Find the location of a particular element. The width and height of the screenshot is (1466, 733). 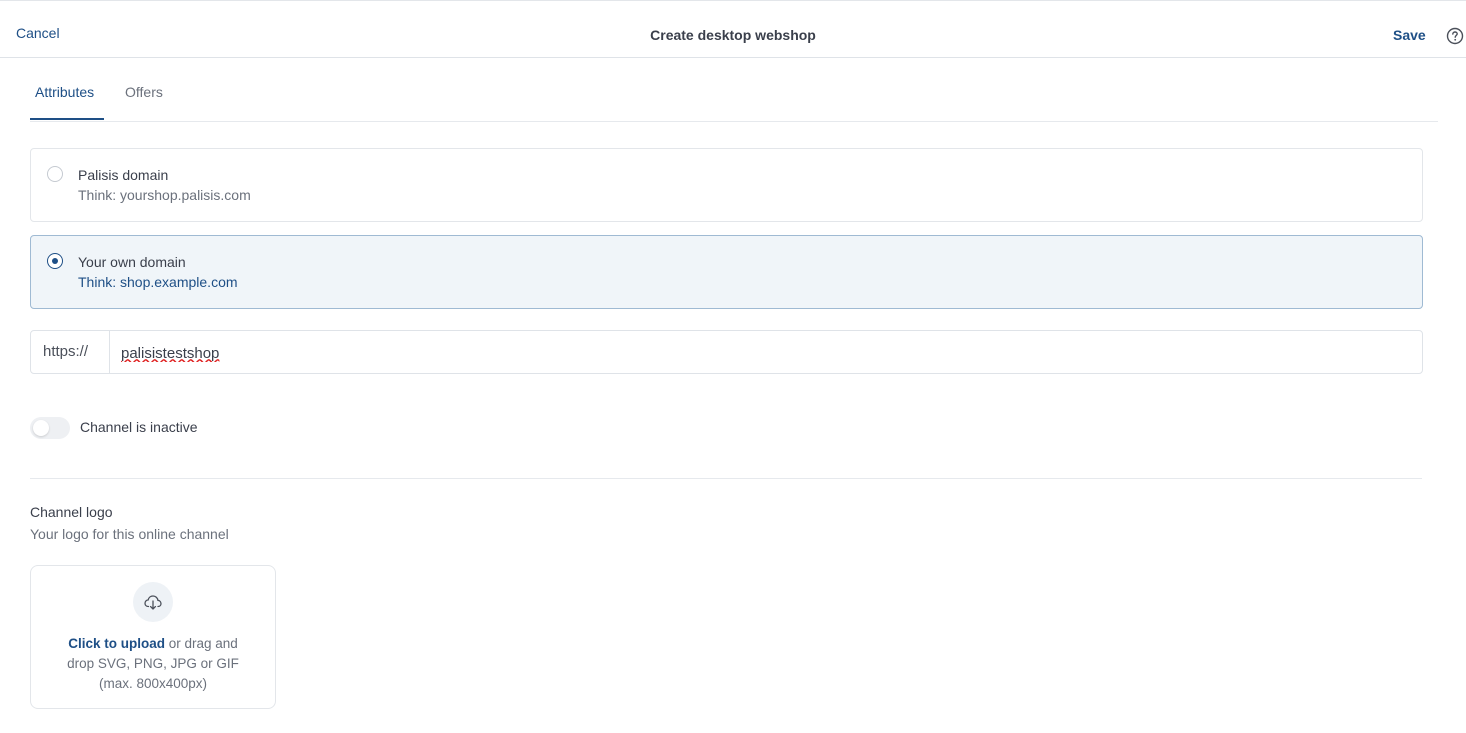

channel-logo-heading: Channel logo is located at coordinates (71, 512).